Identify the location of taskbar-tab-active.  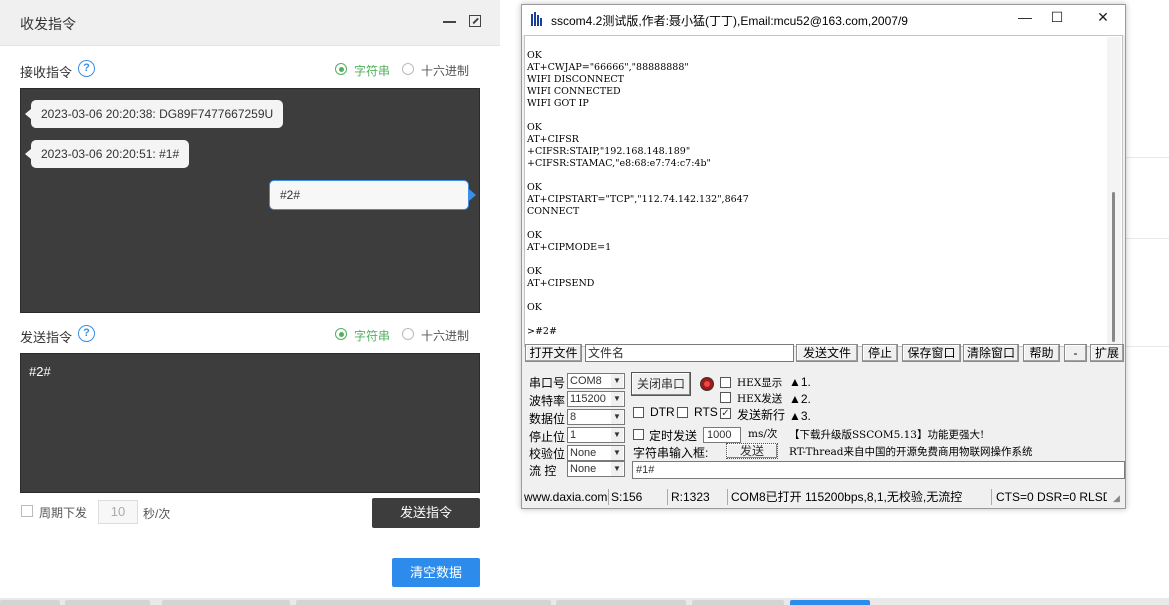
(830, 602).